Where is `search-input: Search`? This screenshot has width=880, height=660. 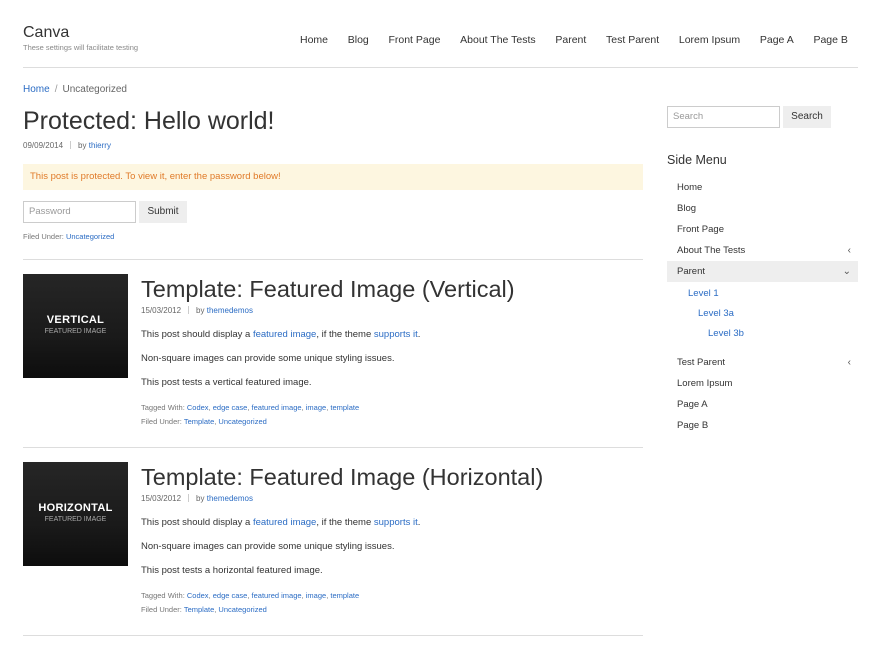 search-input: Search is located at coordinates (723, 117).